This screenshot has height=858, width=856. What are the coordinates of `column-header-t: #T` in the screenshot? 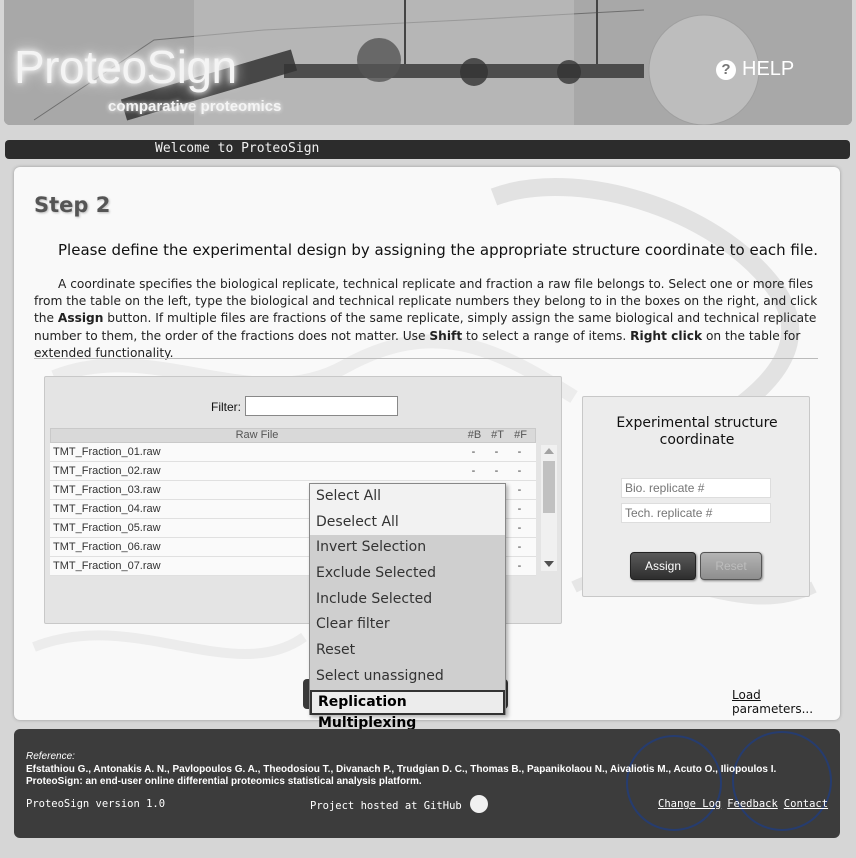 It's located at (497, 435).